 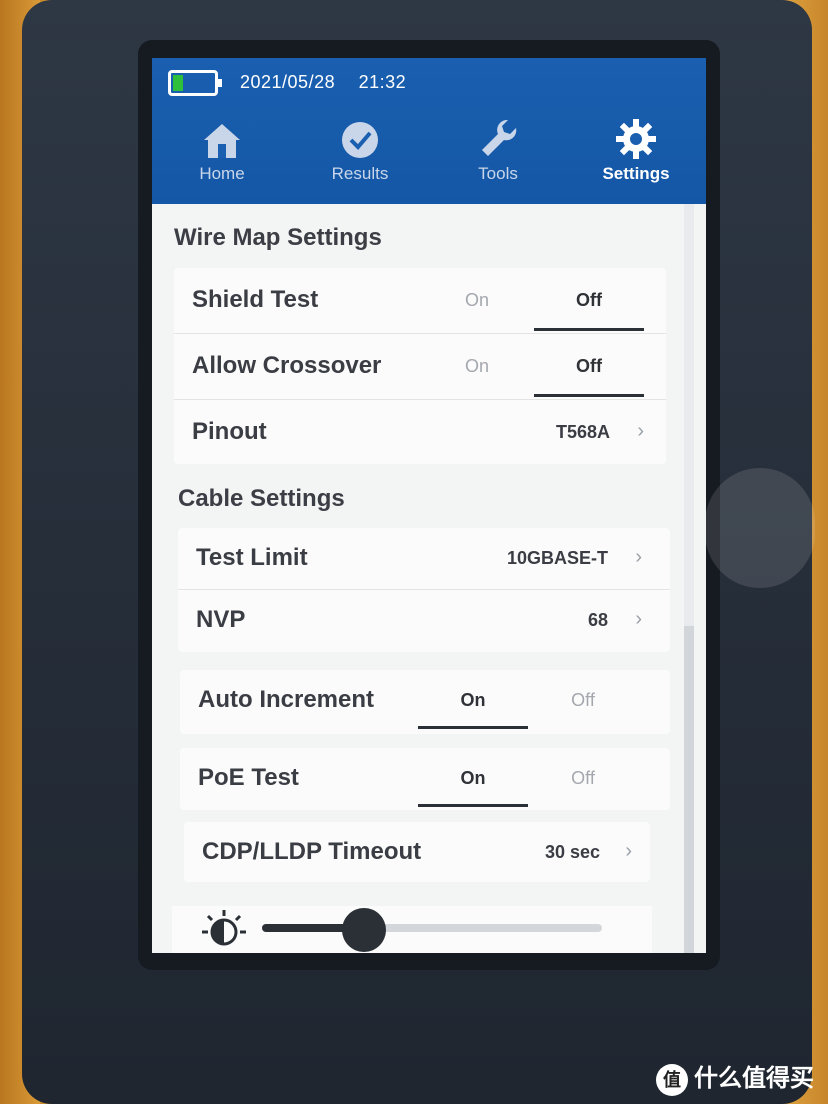 I want to click on brightness-slider-handle, so click(x=364, y=930).